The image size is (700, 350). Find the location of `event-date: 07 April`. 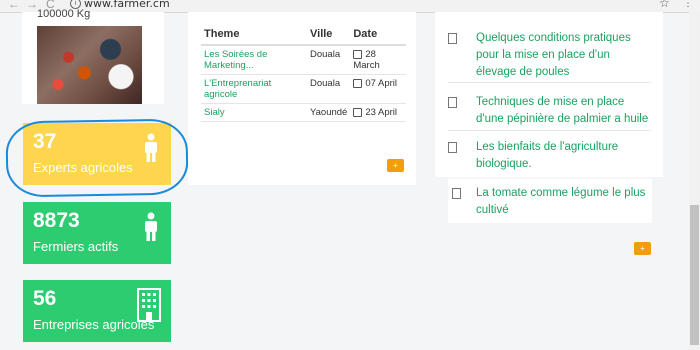

event-date: 07 April is located at coordinates (381, 83).